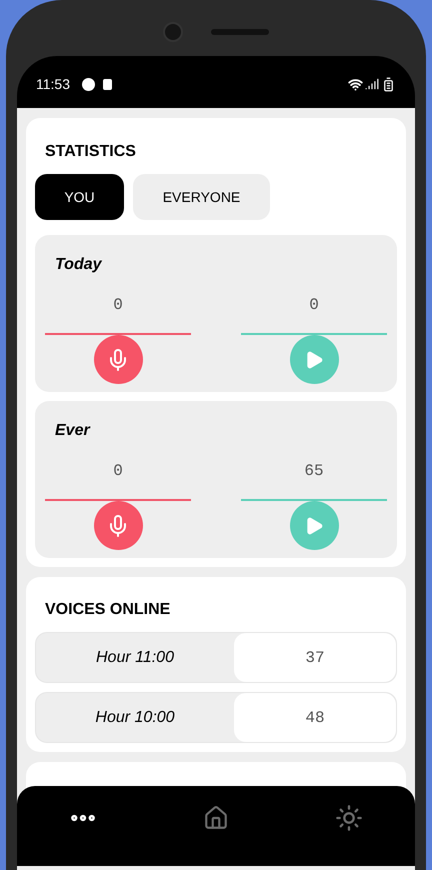  What do you see at coordinates (240, 32) in the screenshot?
I see `speaker-grille` at bounding box center [240, 32].